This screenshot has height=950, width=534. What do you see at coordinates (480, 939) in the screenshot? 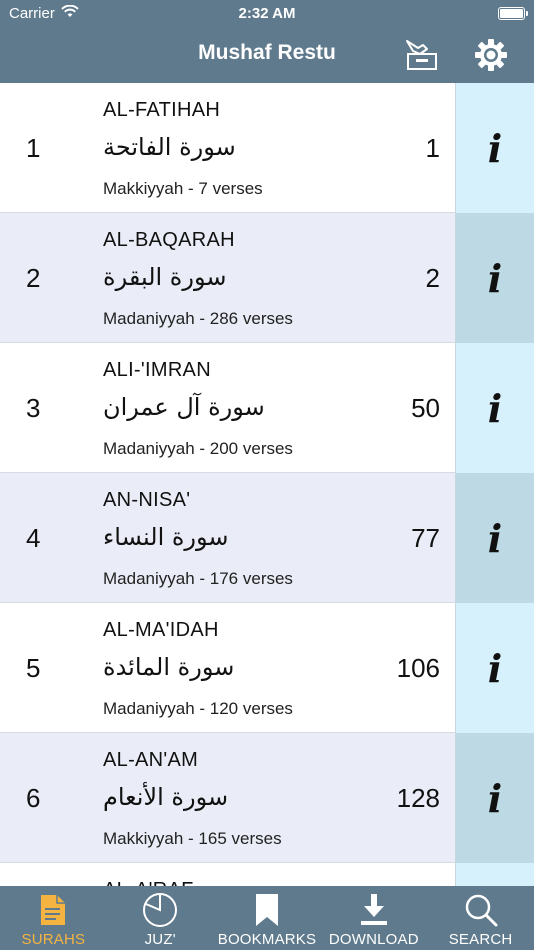
I see `tab-label: SEARCH` at bounding box center [480, 939].